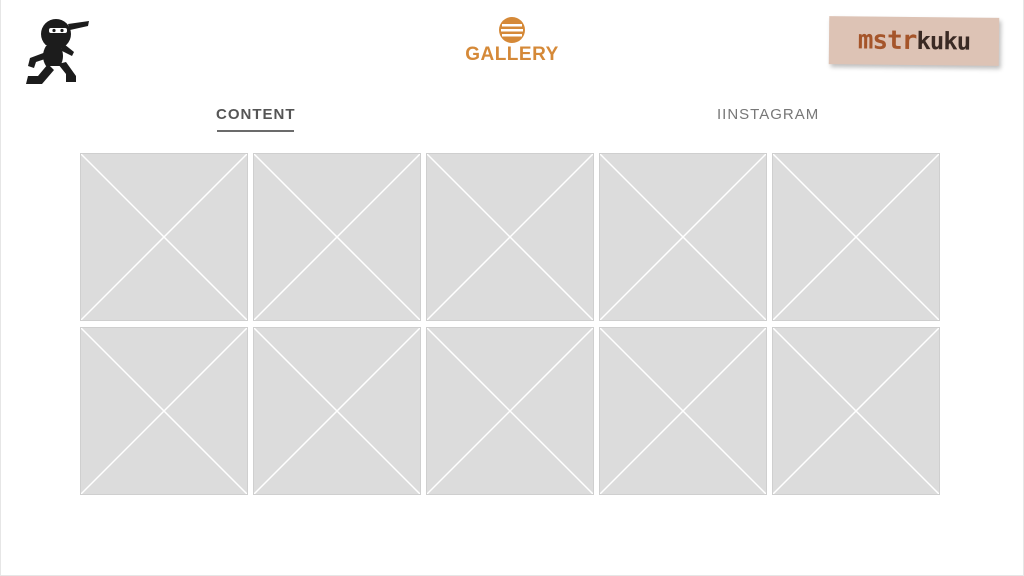  What do you see at coordinates (255, 131) in the screenshot?
I see `active-tab-indicator` at bounding box center [255, 131].